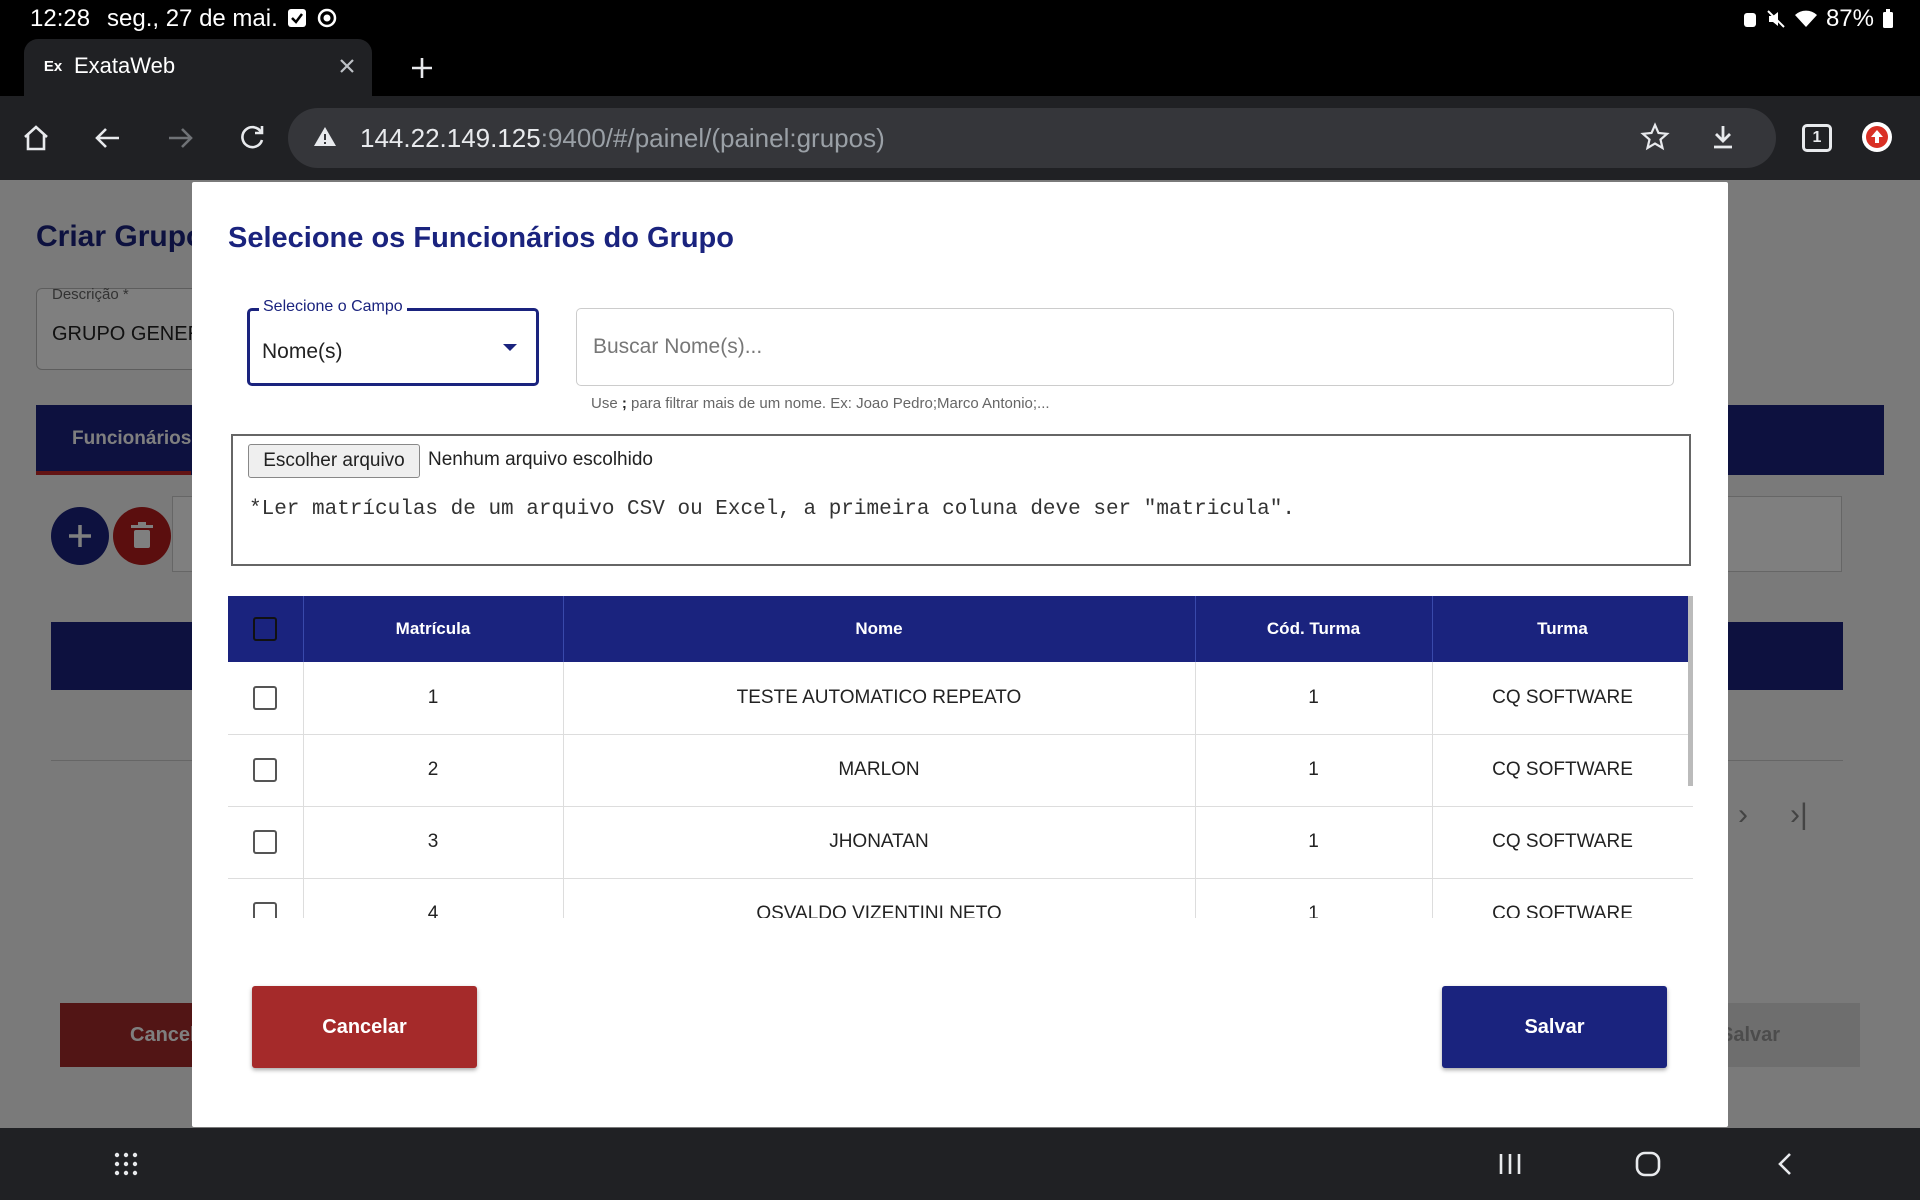 The image size is (1920, 1200). What do you see at coordinates (1723, 137) in the screenshot?
I see `download-icon` at bounding box center [1723, 137].